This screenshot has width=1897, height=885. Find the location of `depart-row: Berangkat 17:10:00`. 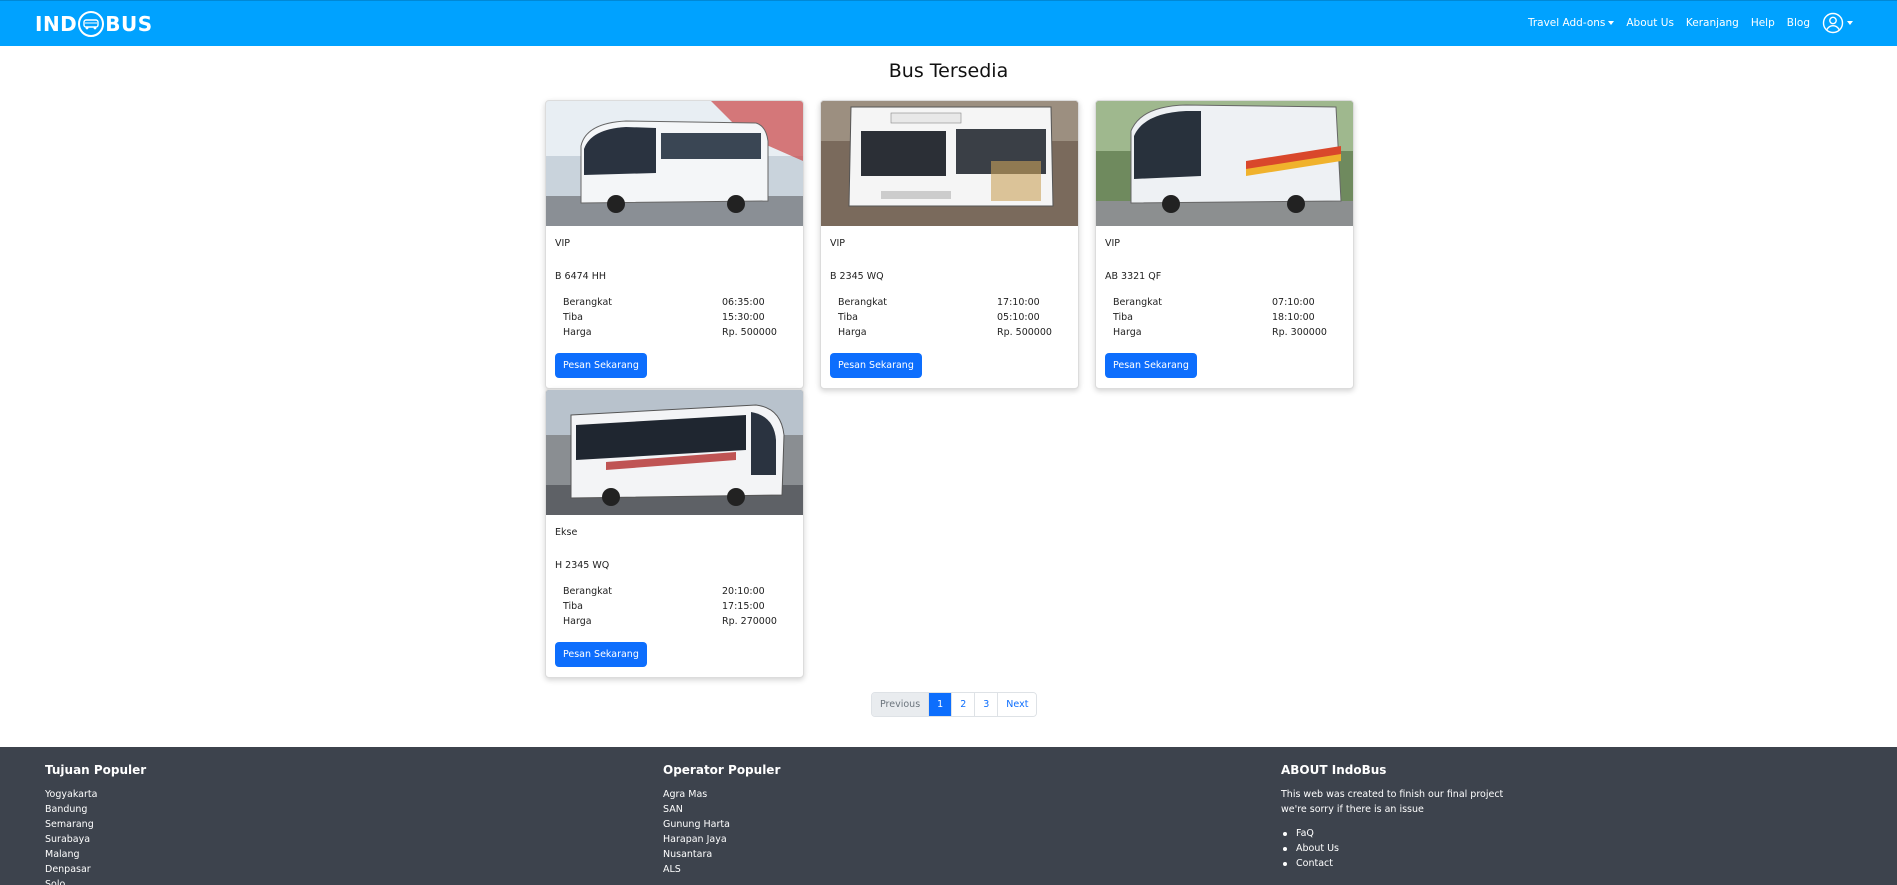

depart-row: Berangkat 17:10:00 is located at coordinates (947, 302).